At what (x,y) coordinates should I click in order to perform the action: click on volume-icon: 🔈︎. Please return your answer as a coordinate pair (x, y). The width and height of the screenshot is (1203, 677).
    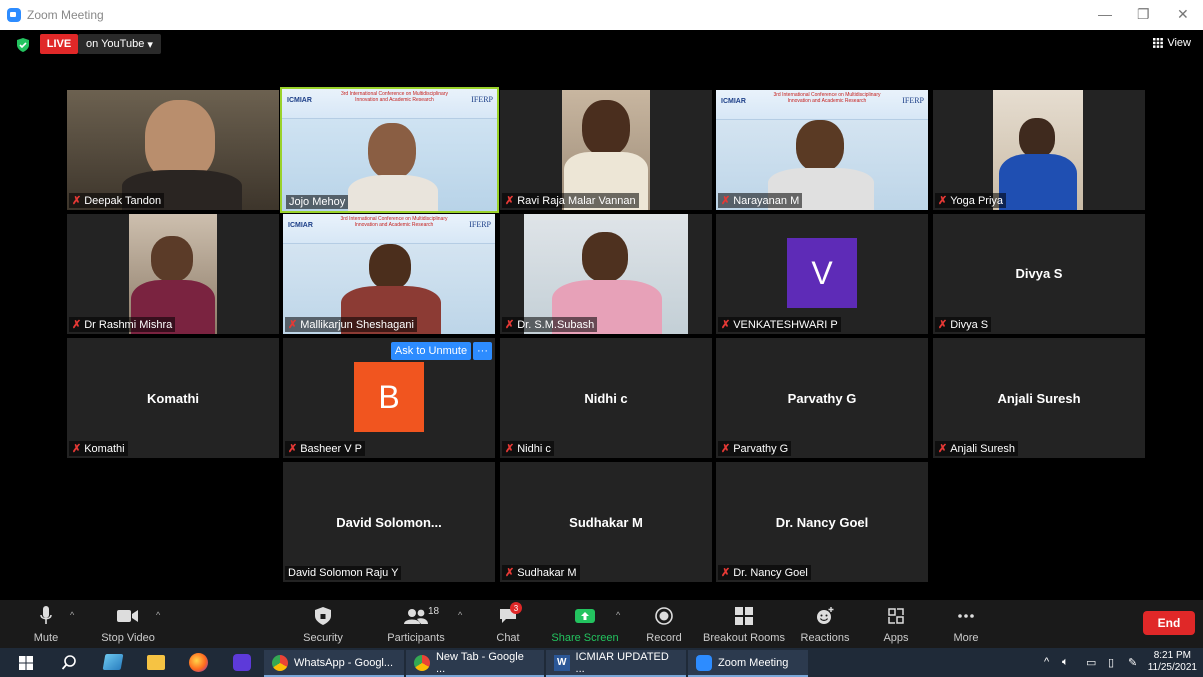
    Looking at the image, I should click on (1065, 662).